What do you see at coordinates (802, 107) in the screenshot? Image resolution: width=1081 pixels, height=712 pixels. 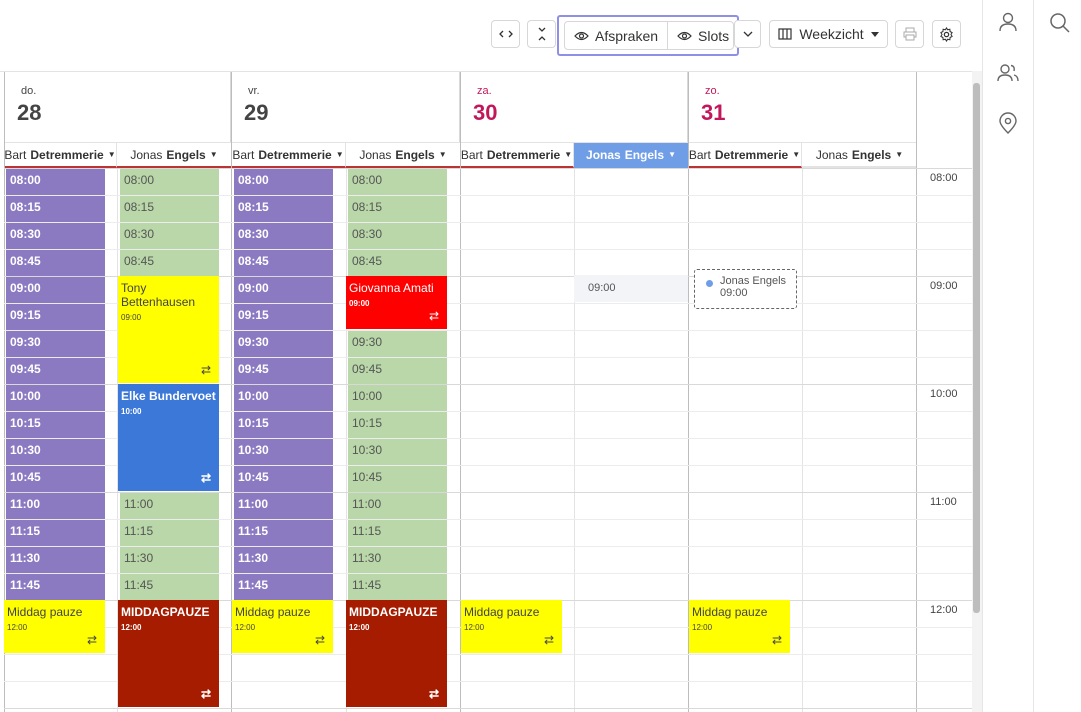 I see `day-header-31: zo. 31` at bounding box center [802, 107].